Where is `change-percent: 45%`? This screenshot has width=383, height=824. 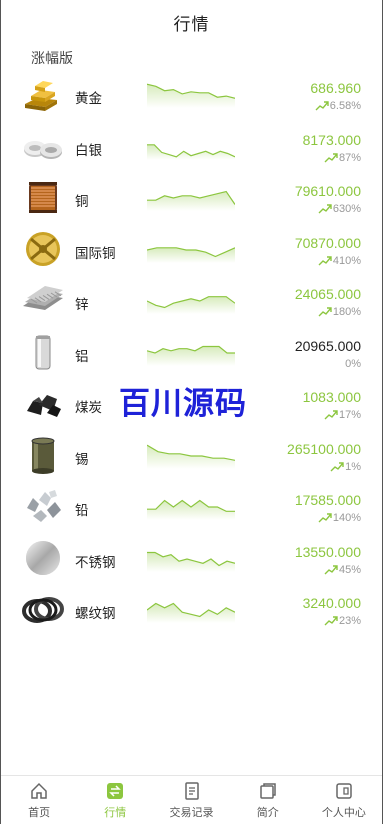 change-percent: 45% is located at coordinates (342, 570).